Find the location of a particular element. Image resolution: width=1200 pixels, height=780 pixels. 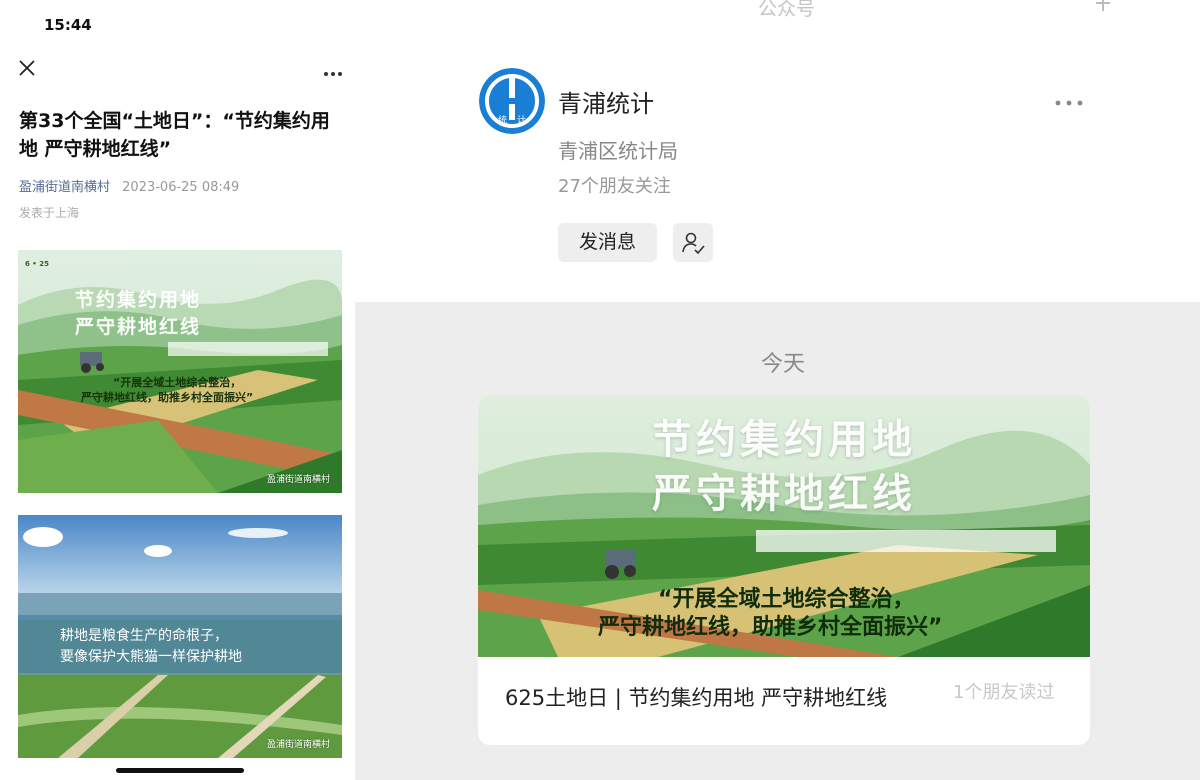

image-quote-2: 严守耕地红线，助推乡村全面振兴” is located at coordinates (167, 397).